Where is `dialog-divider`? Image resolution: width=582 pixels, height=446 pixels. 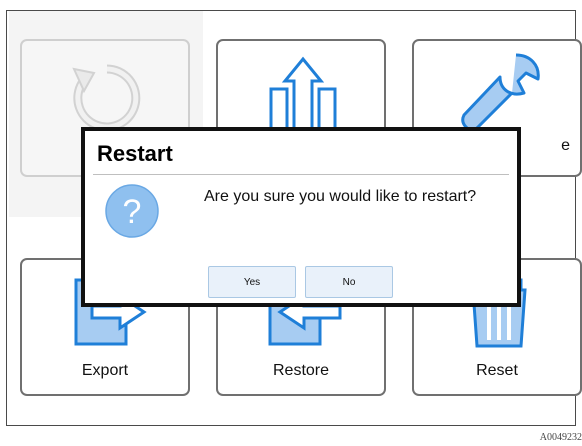
dialog-divider is located at coordinates (301, 174).